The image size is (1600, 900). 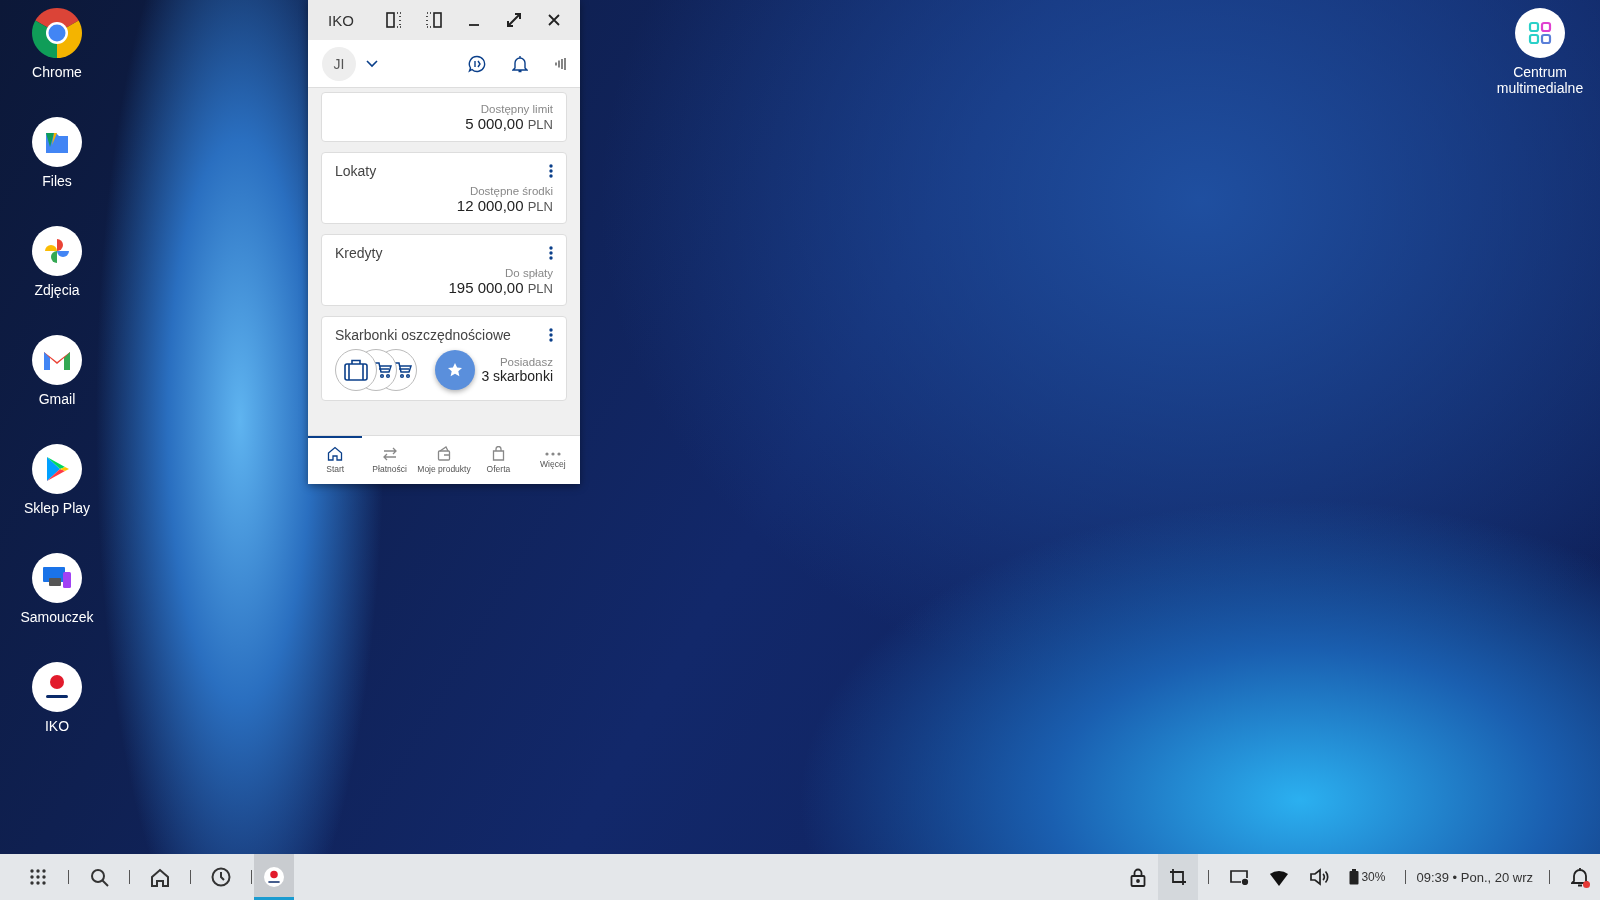 I want to click on shortcut-label: IKO, so click(x=57, y=726).